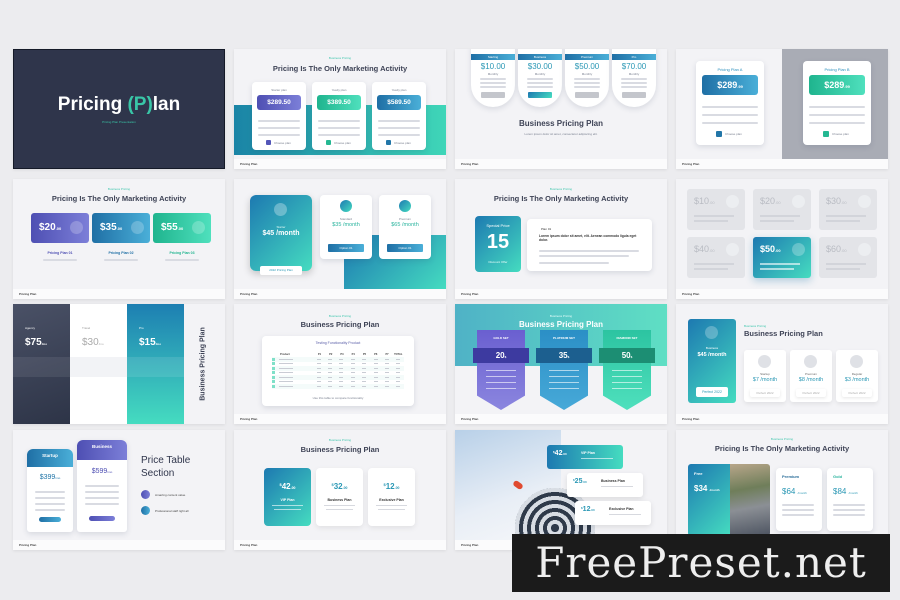 This screenshot has width=900, height=600. I want to click on price-amount: $30, so click(90, 342).